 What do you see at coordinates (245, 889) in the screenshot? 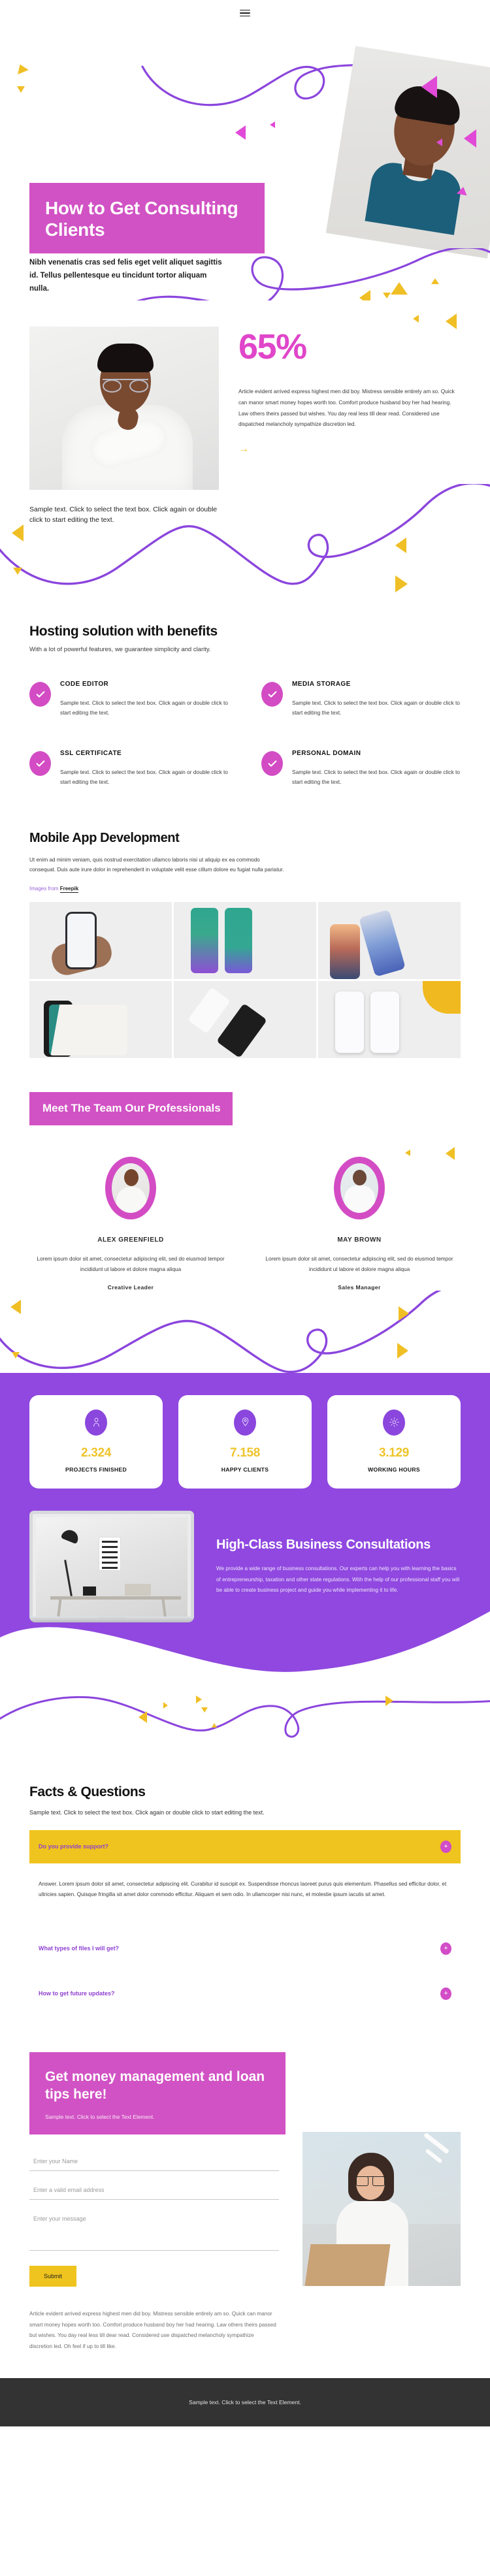
I see `image-credit: Images from Freepik` at bounding box center [245, 889].